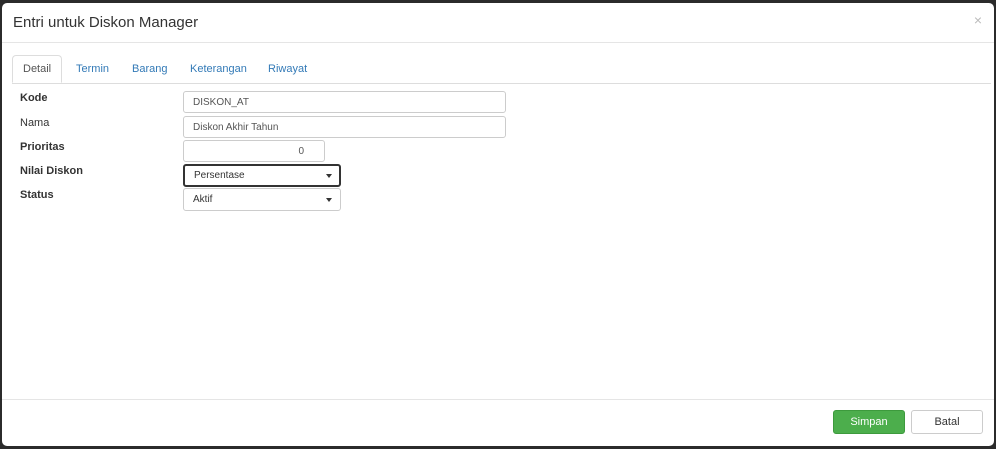 Image resolution: width=996 pixels, height=449 pixels. What do you see at coordinates (947, 422) in the screenshot?
I see `cancel-button: Batal` at bounding box center [947, 422].